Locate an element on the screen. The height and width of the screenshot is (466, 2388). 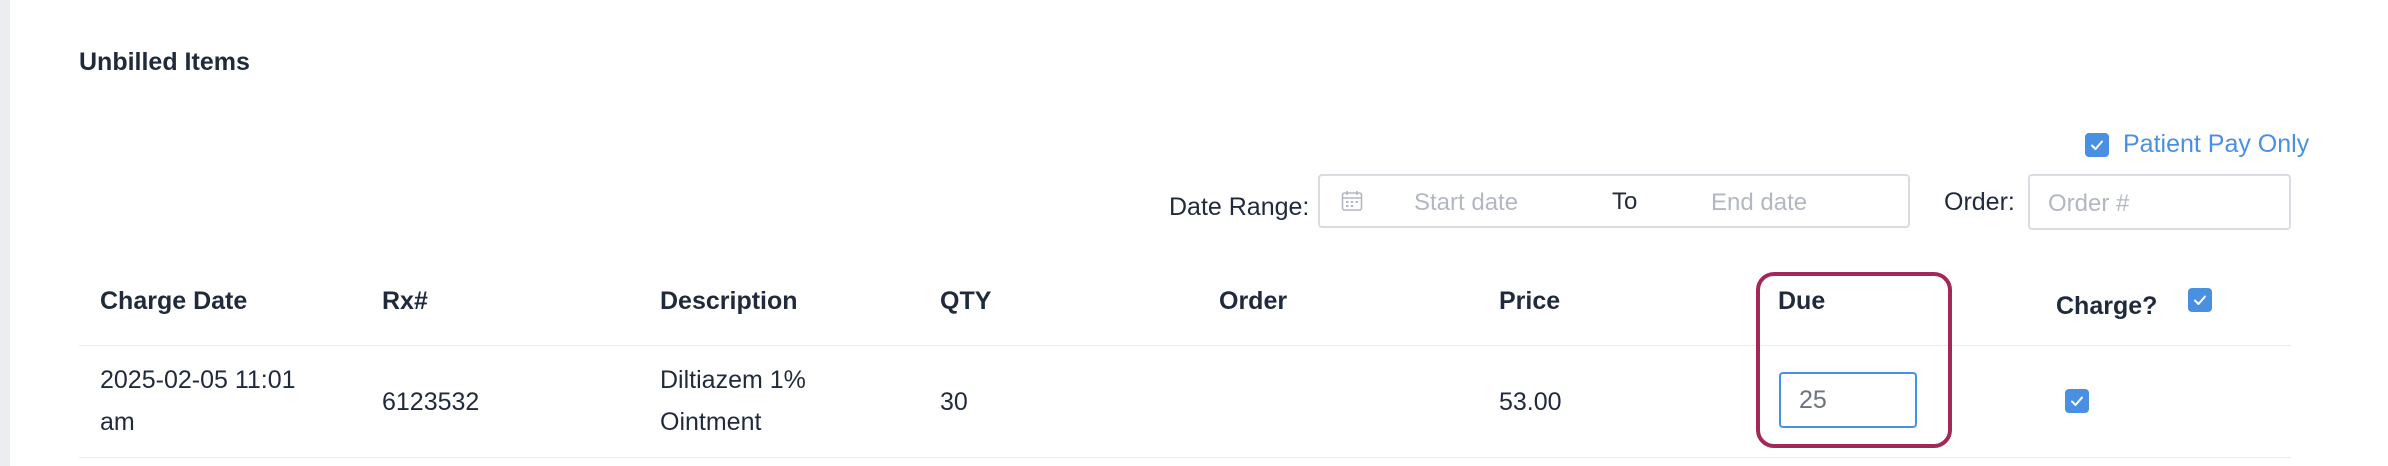
order-filter-input: Order # is located at coordinates (2159, 202).